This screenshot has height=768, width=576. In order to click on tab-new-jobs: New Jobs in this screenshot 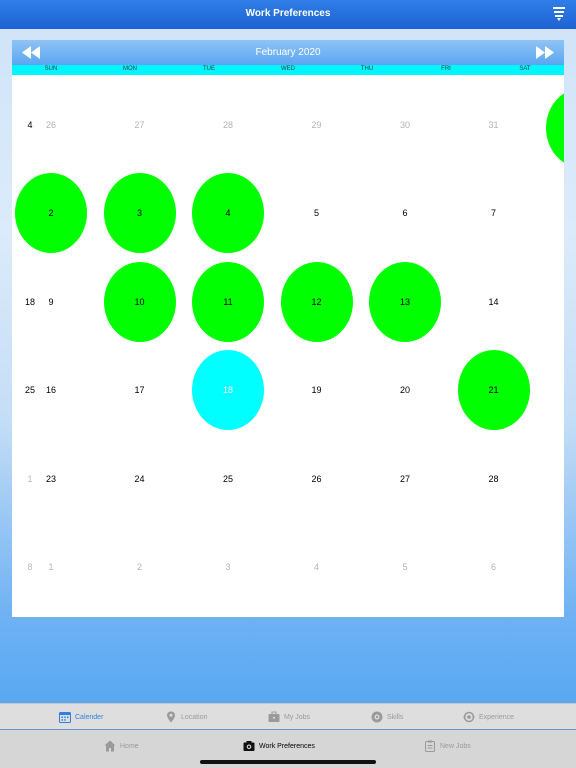, I will do `click(447, 746)`.